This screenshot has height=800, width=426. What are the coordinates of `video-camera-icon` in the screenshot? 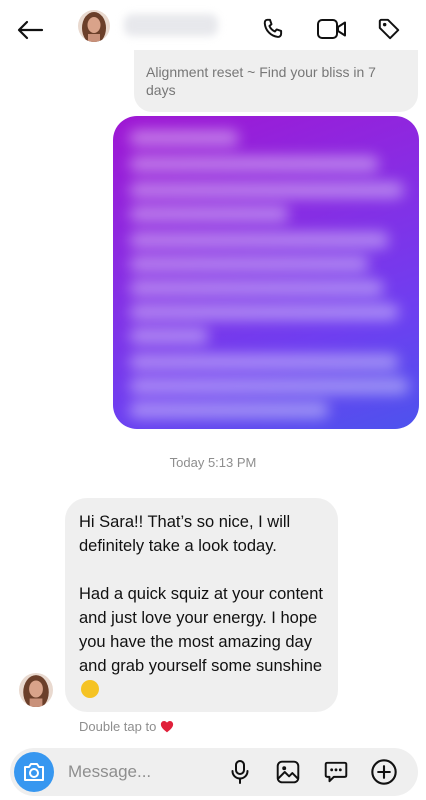 It's located at (331, 29).